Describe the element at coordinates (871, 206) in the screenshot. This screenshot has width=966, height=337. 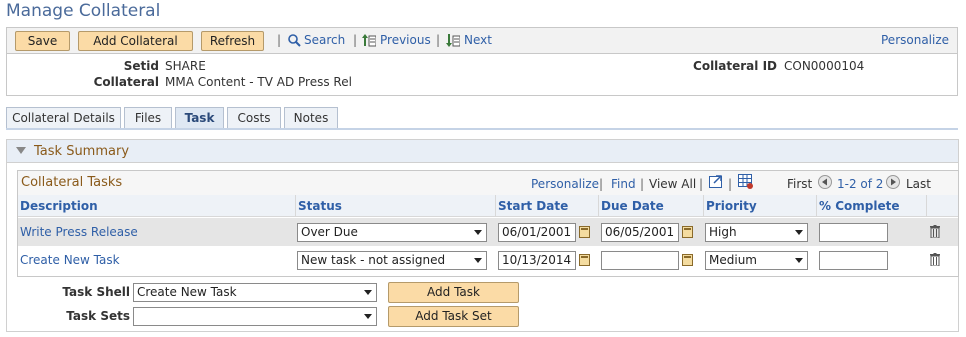
I see `col-percent-complete: % Complete` at that location.